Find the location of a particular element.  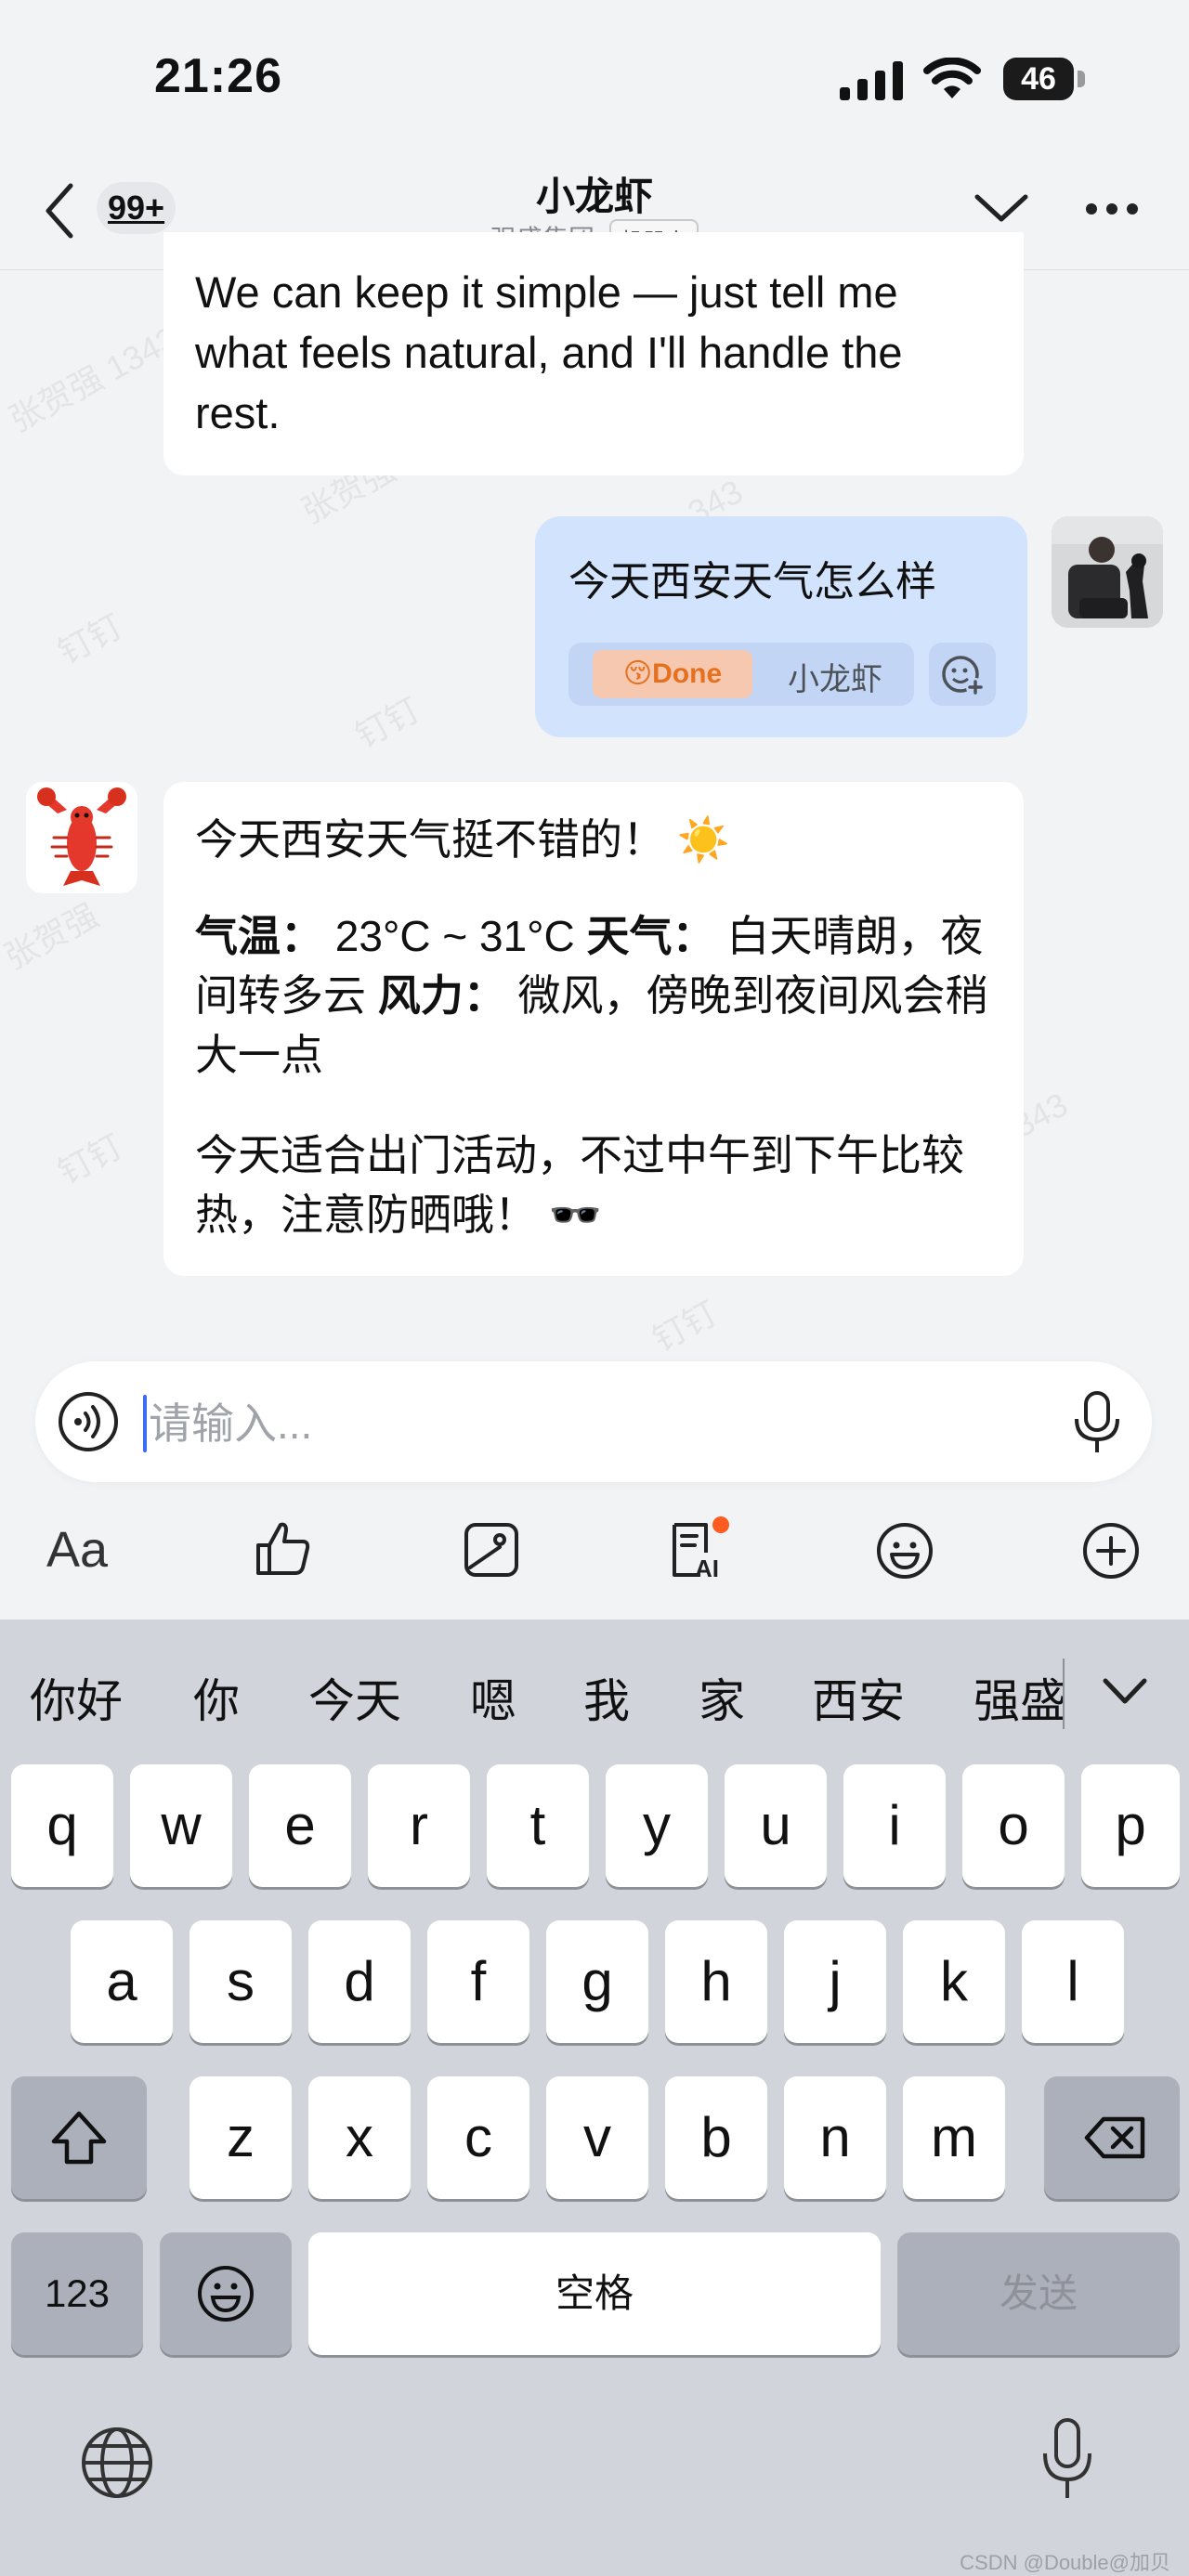

key-x: x is located at coordinates (359, 2137).